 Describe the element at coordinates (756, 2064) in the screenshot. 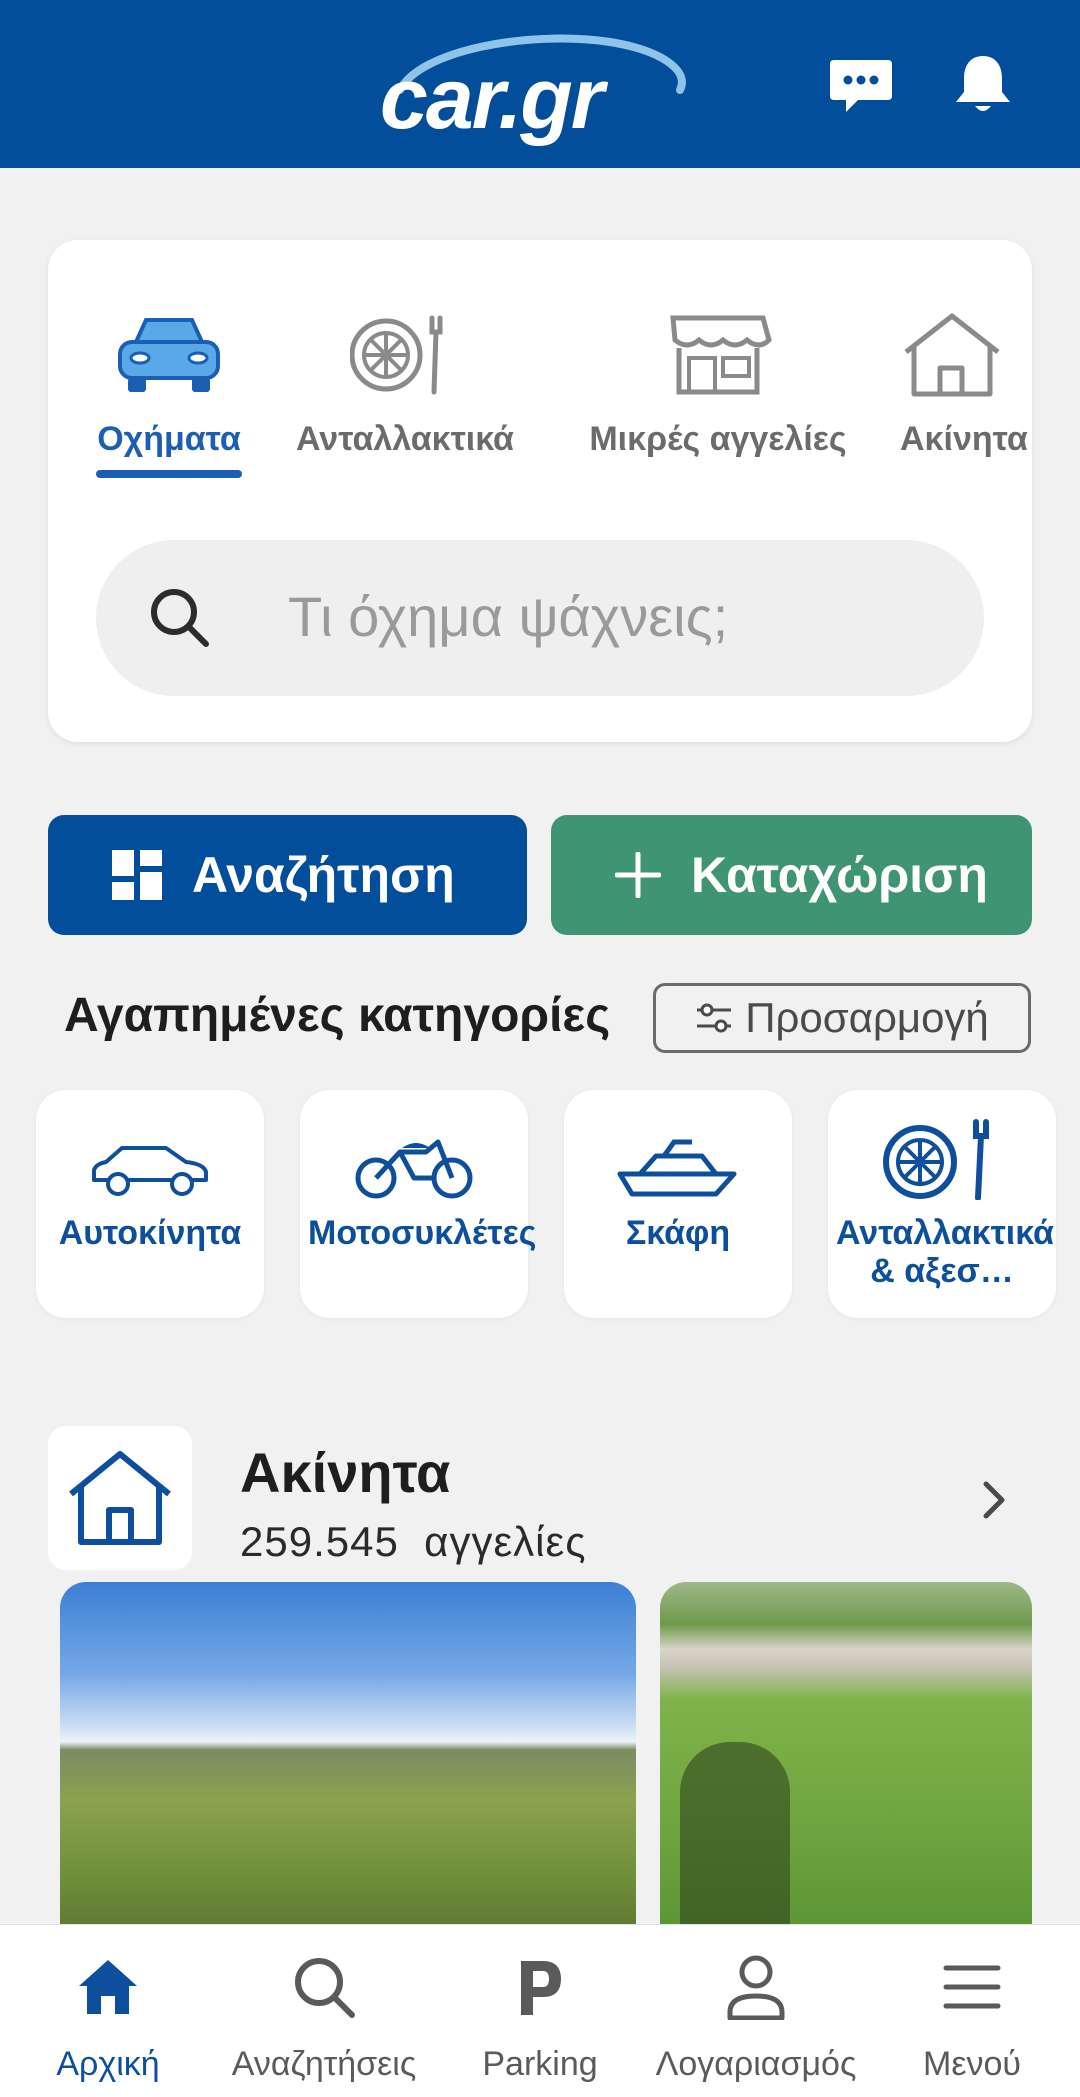

I see `nav-account-label: Λογαριασμός` at that location.